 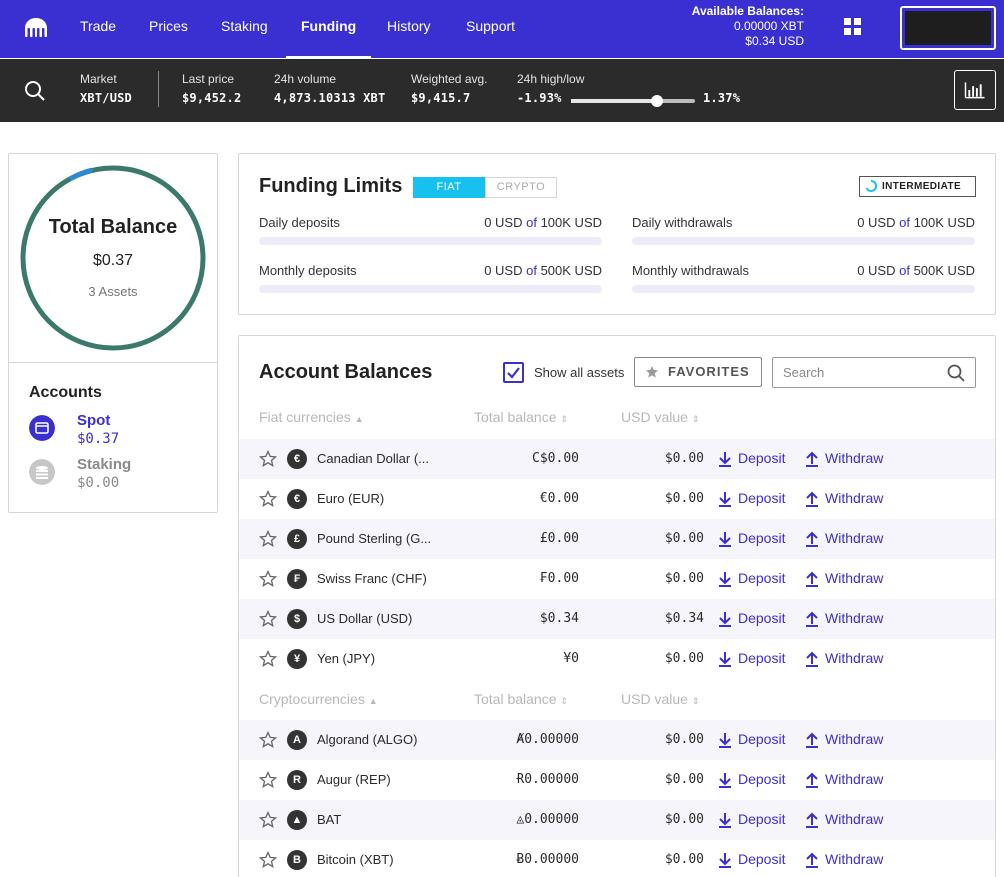 I want to click on level-progress-icon, so click(x=871, y=186).